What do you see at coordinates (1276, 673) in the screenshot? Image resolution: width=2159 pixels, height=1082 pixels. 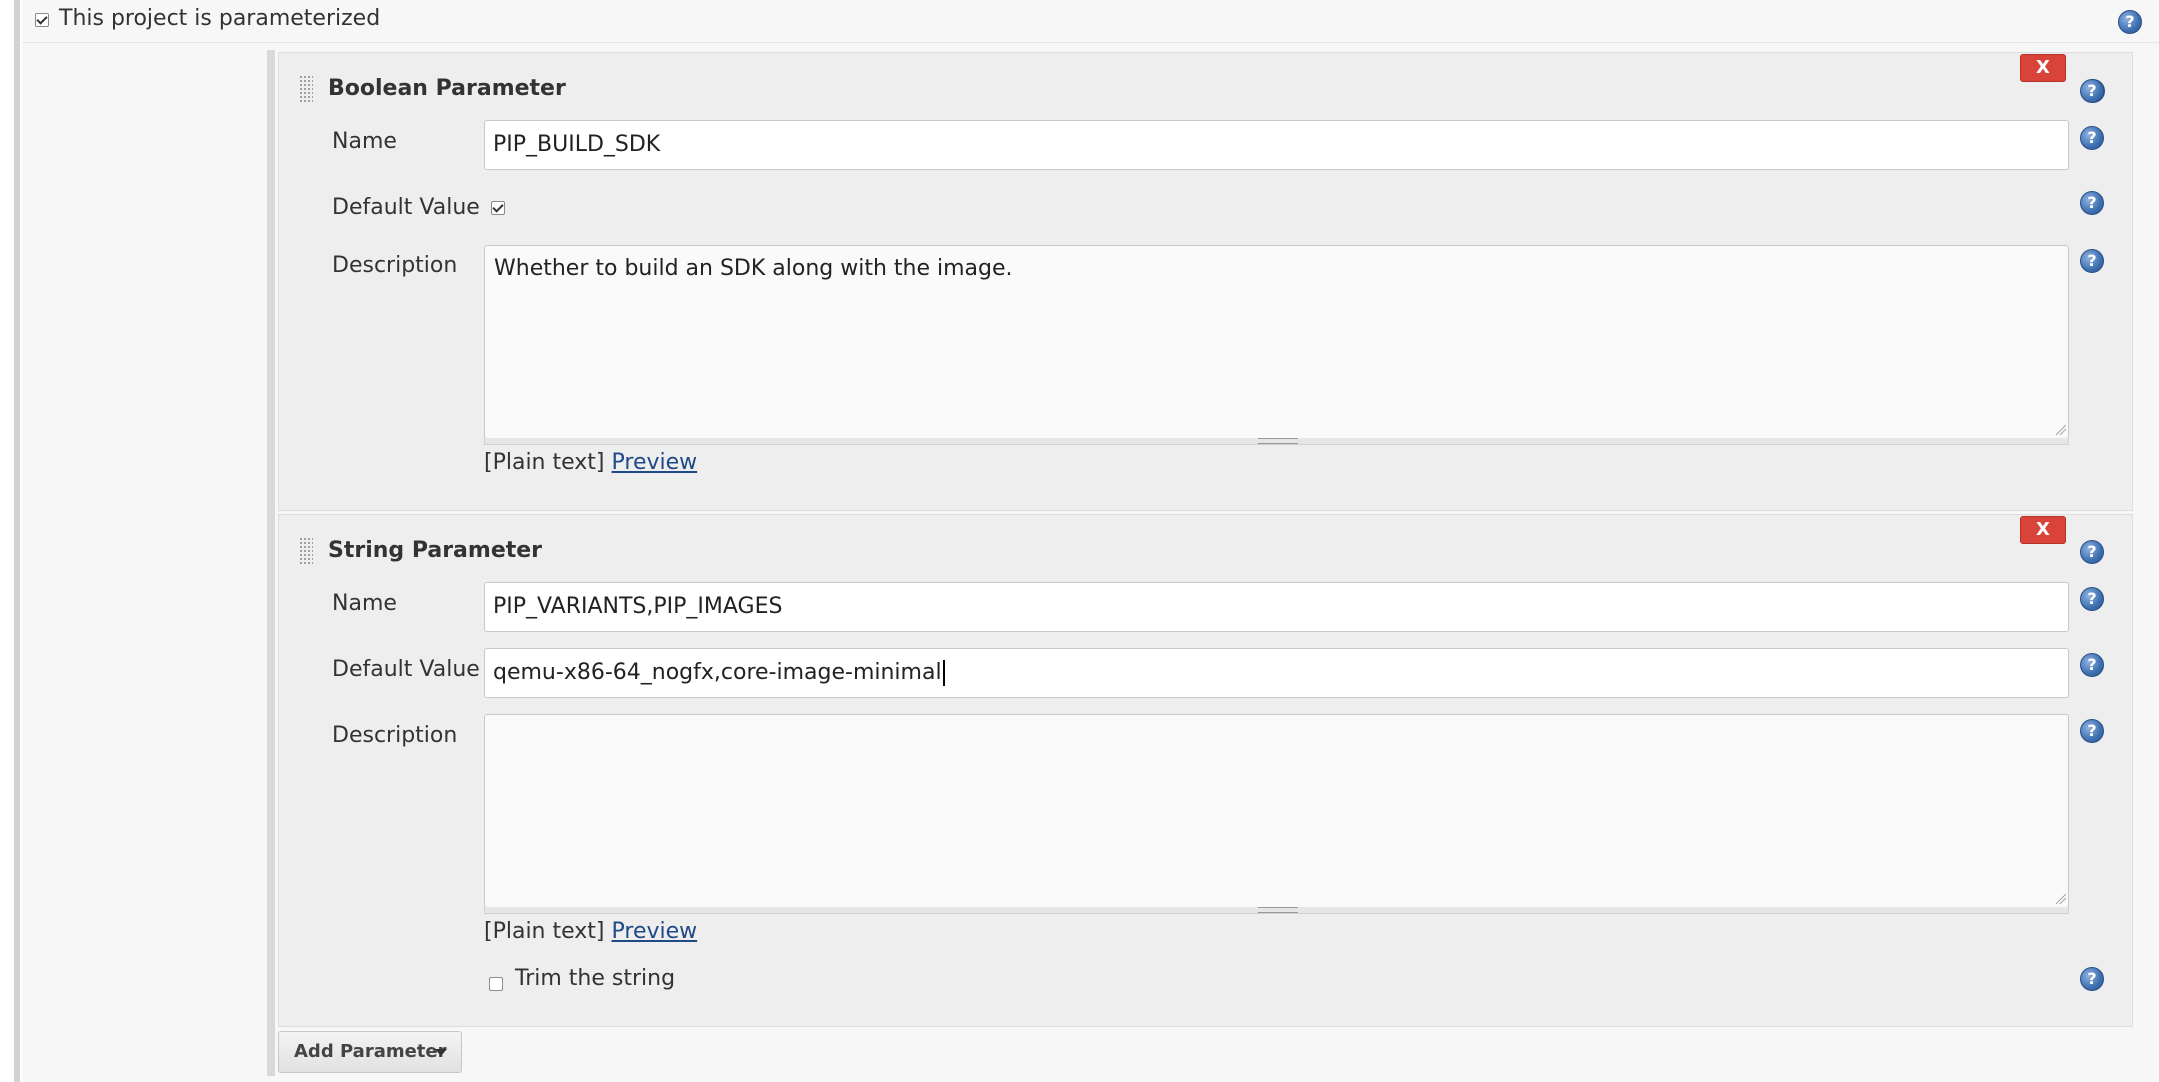 I see `default-value-input: qemu-x86-64_nogfx,core-image-minimal` at bounding box center [1276, 673].